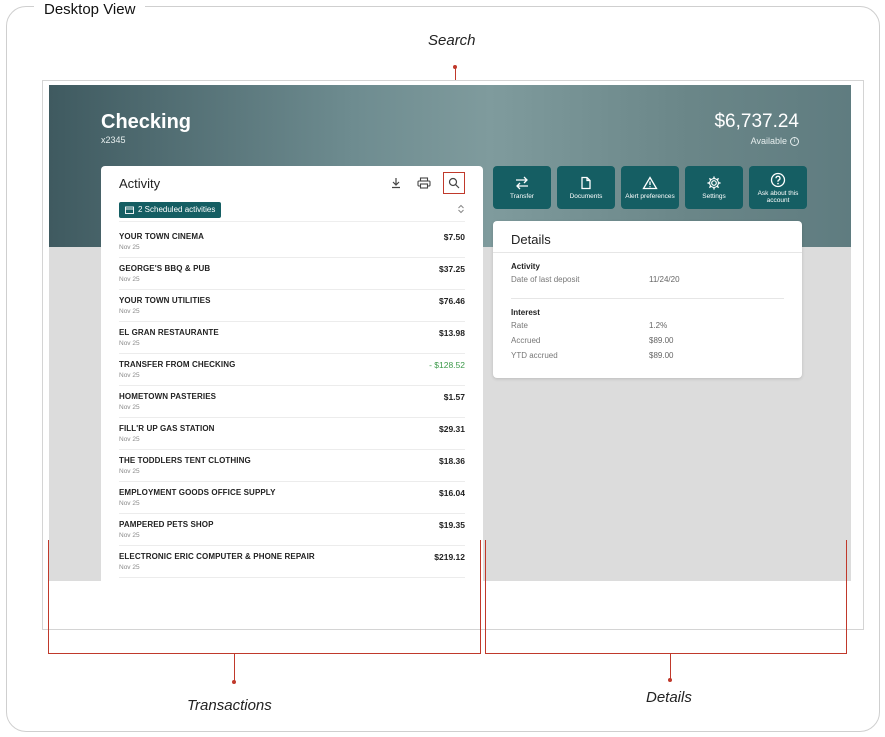 The image size is (885, 737). What do you see at coordinates (461, 210) in the screenshot?
I see `sort-chevron-icon` at bounding box center [461, 210].